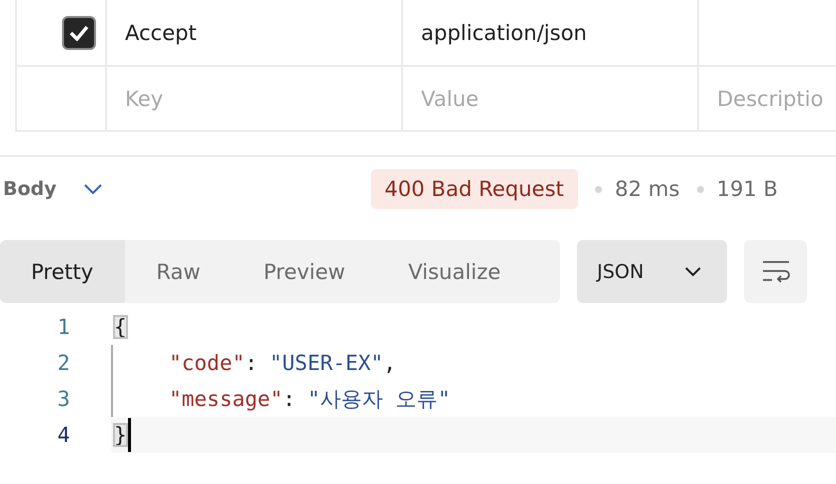 The width and height of the screenshot is (836, 484). What do you see at coordinates (30, 189) in the screenshot?
I see `body-label: Body` at bounding box center [30, 189].